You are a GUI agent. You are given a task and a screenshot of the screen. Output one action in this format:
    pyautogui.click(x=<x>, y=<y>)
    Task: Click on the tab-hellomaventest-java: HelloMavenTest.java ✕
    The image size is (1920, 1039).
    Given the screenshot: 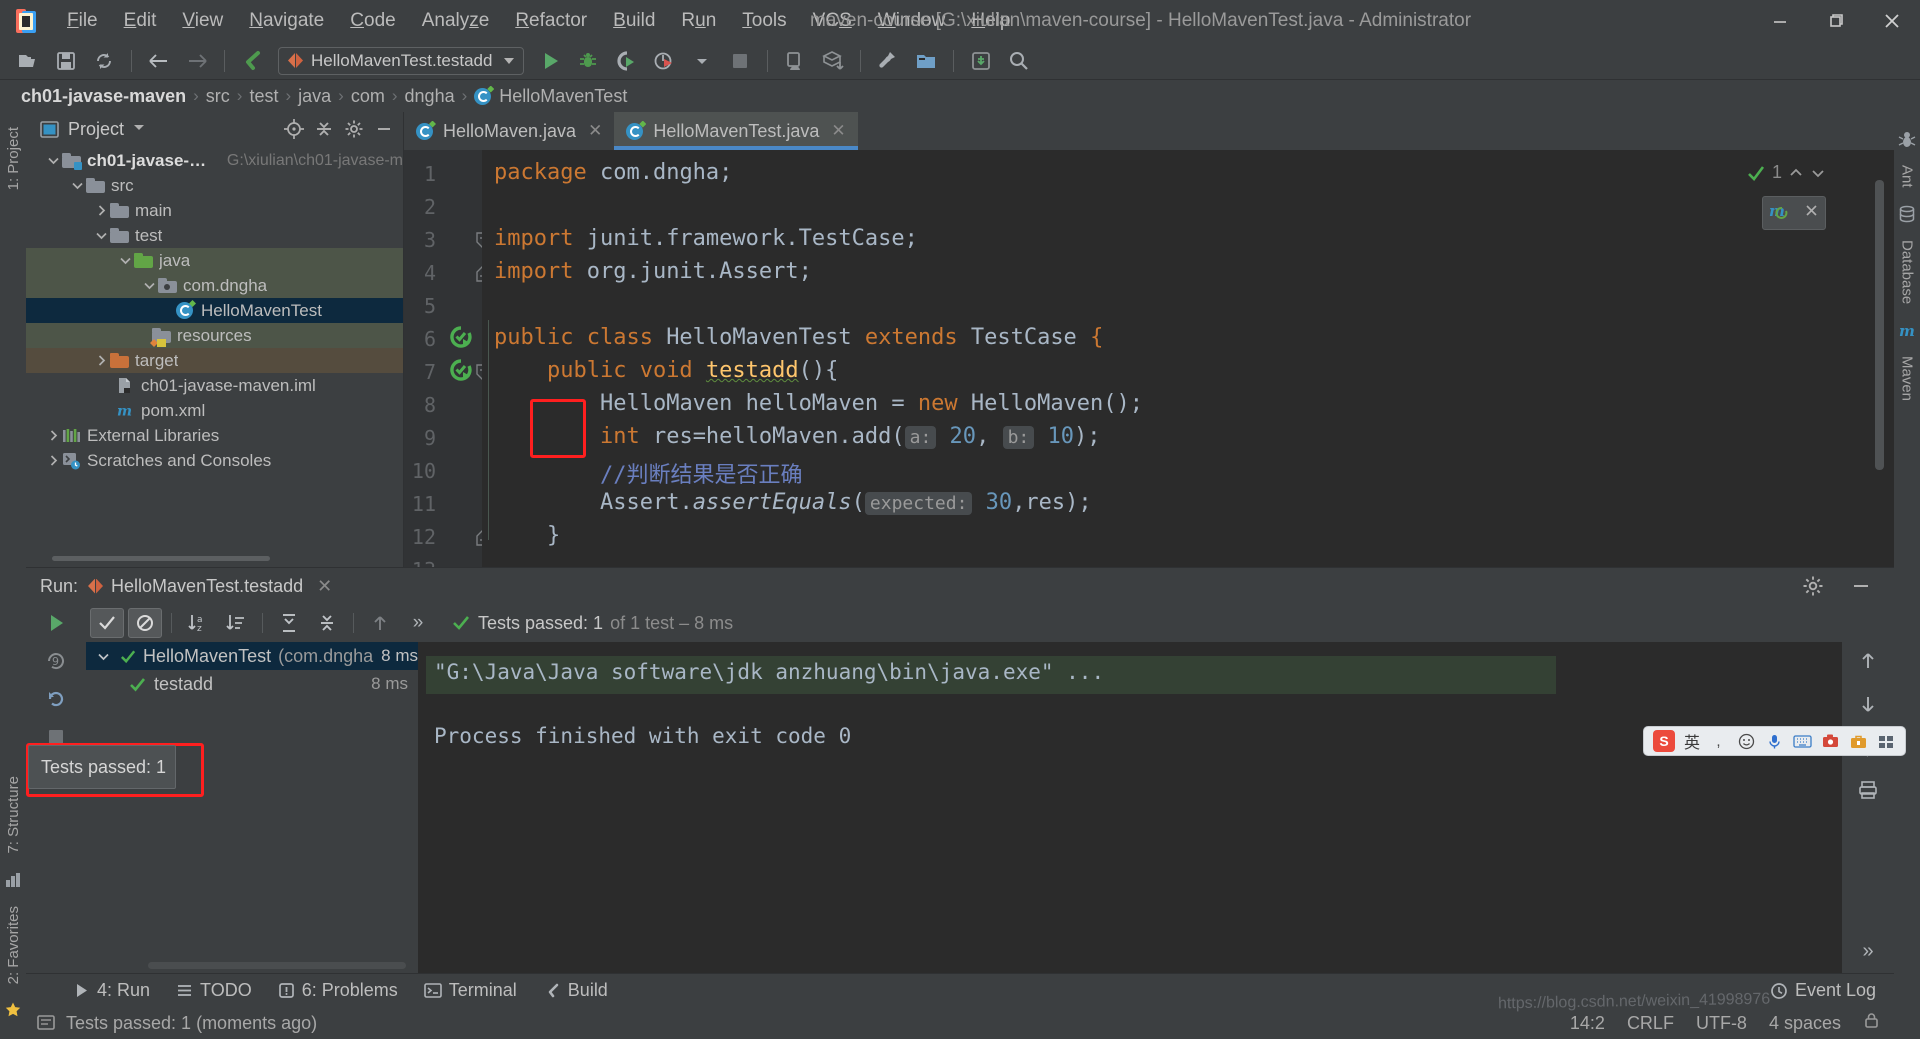 What is the action you would take?
    pyautogui.click(x=736, y=131)
    